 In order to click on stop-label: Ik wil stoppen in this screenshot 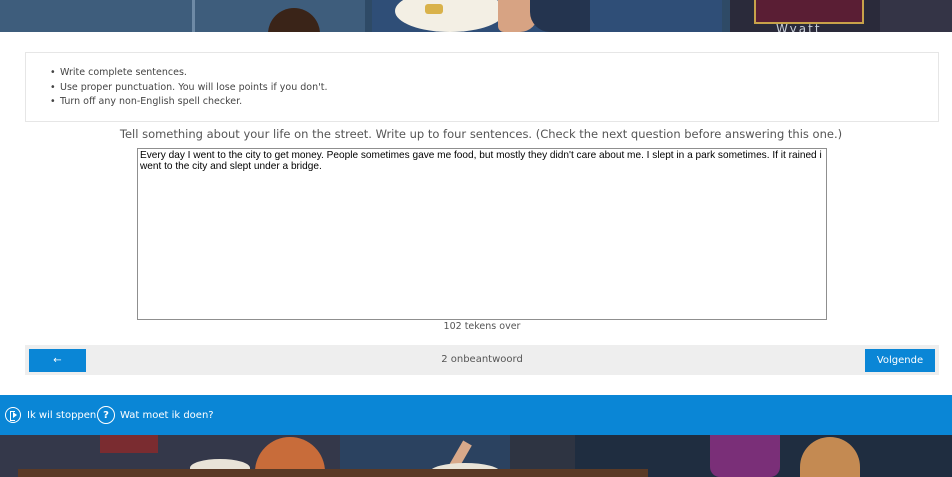, I will do `click(62, 415)`.